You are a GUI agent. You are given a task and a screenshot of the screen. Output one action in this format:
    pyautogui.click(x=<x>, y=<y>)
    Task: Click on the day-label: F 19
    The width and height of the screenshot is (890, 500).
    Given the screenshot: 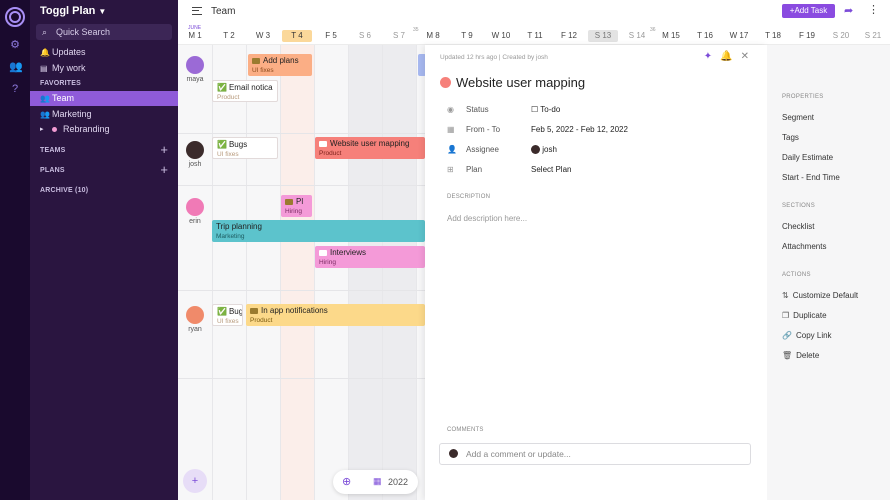 What is the action you would take?
    pyautogui.click(x=807, y=36)
    